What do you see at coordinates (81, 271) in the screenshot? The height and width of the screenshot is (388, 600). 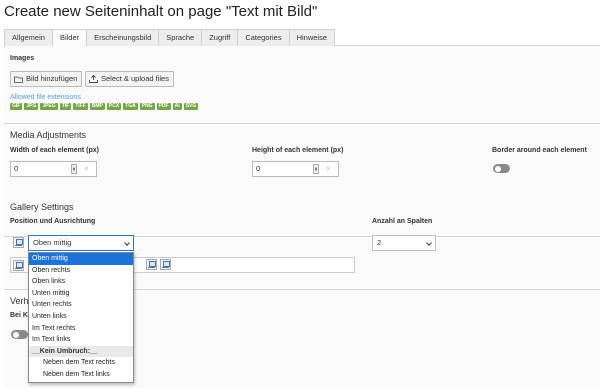 I see `dropdown-option: Oben rechts` at bounding box center [81, 271].